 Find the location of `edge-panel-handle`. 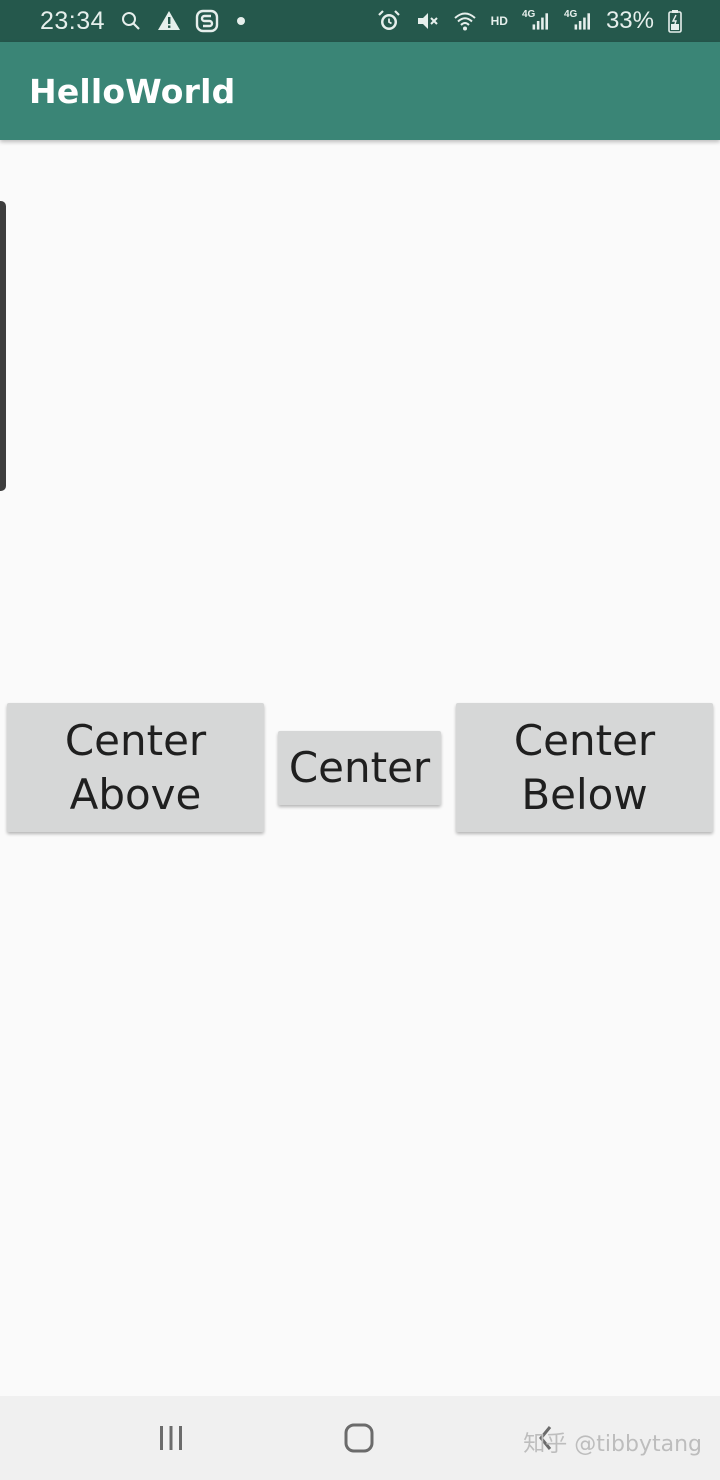

edge-panel-handle is located at coordinates (3, 346).